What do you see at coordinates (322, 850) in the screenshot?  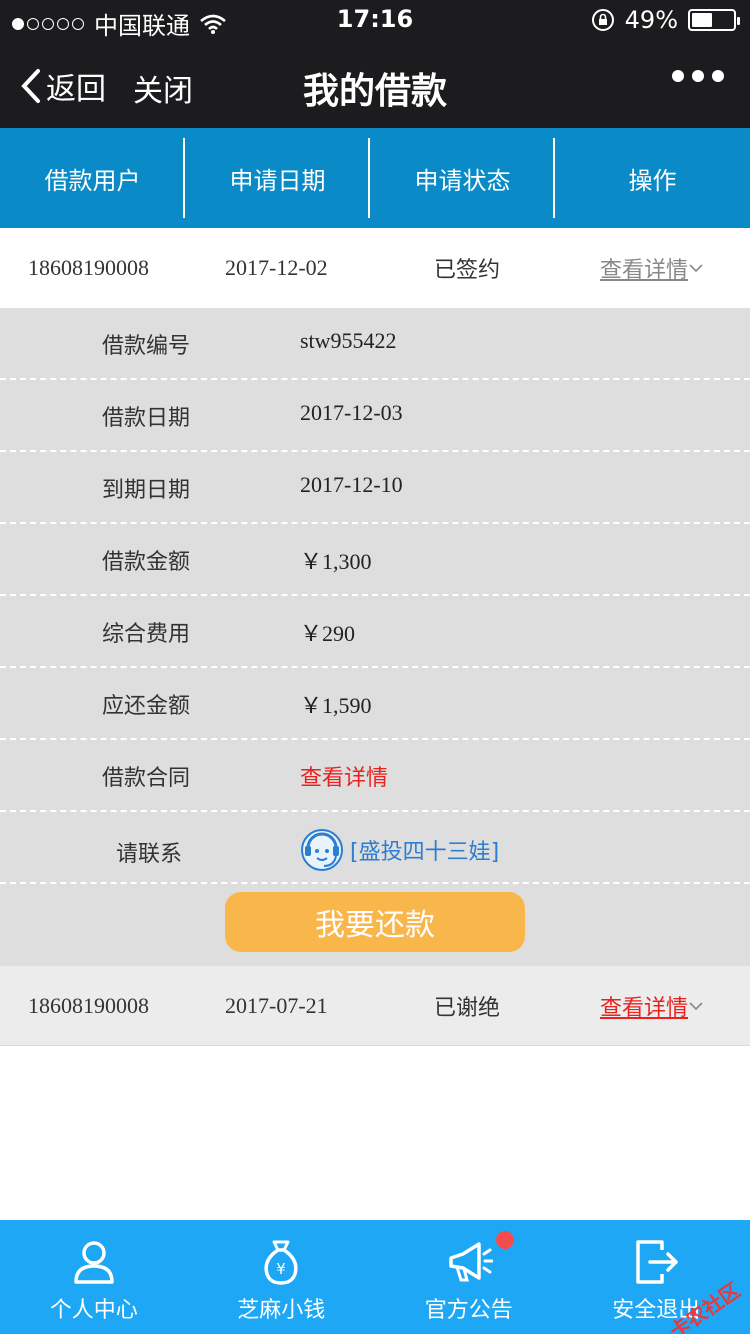 I see `customer-service-avatar-icon` at bounding box center [322, 850].